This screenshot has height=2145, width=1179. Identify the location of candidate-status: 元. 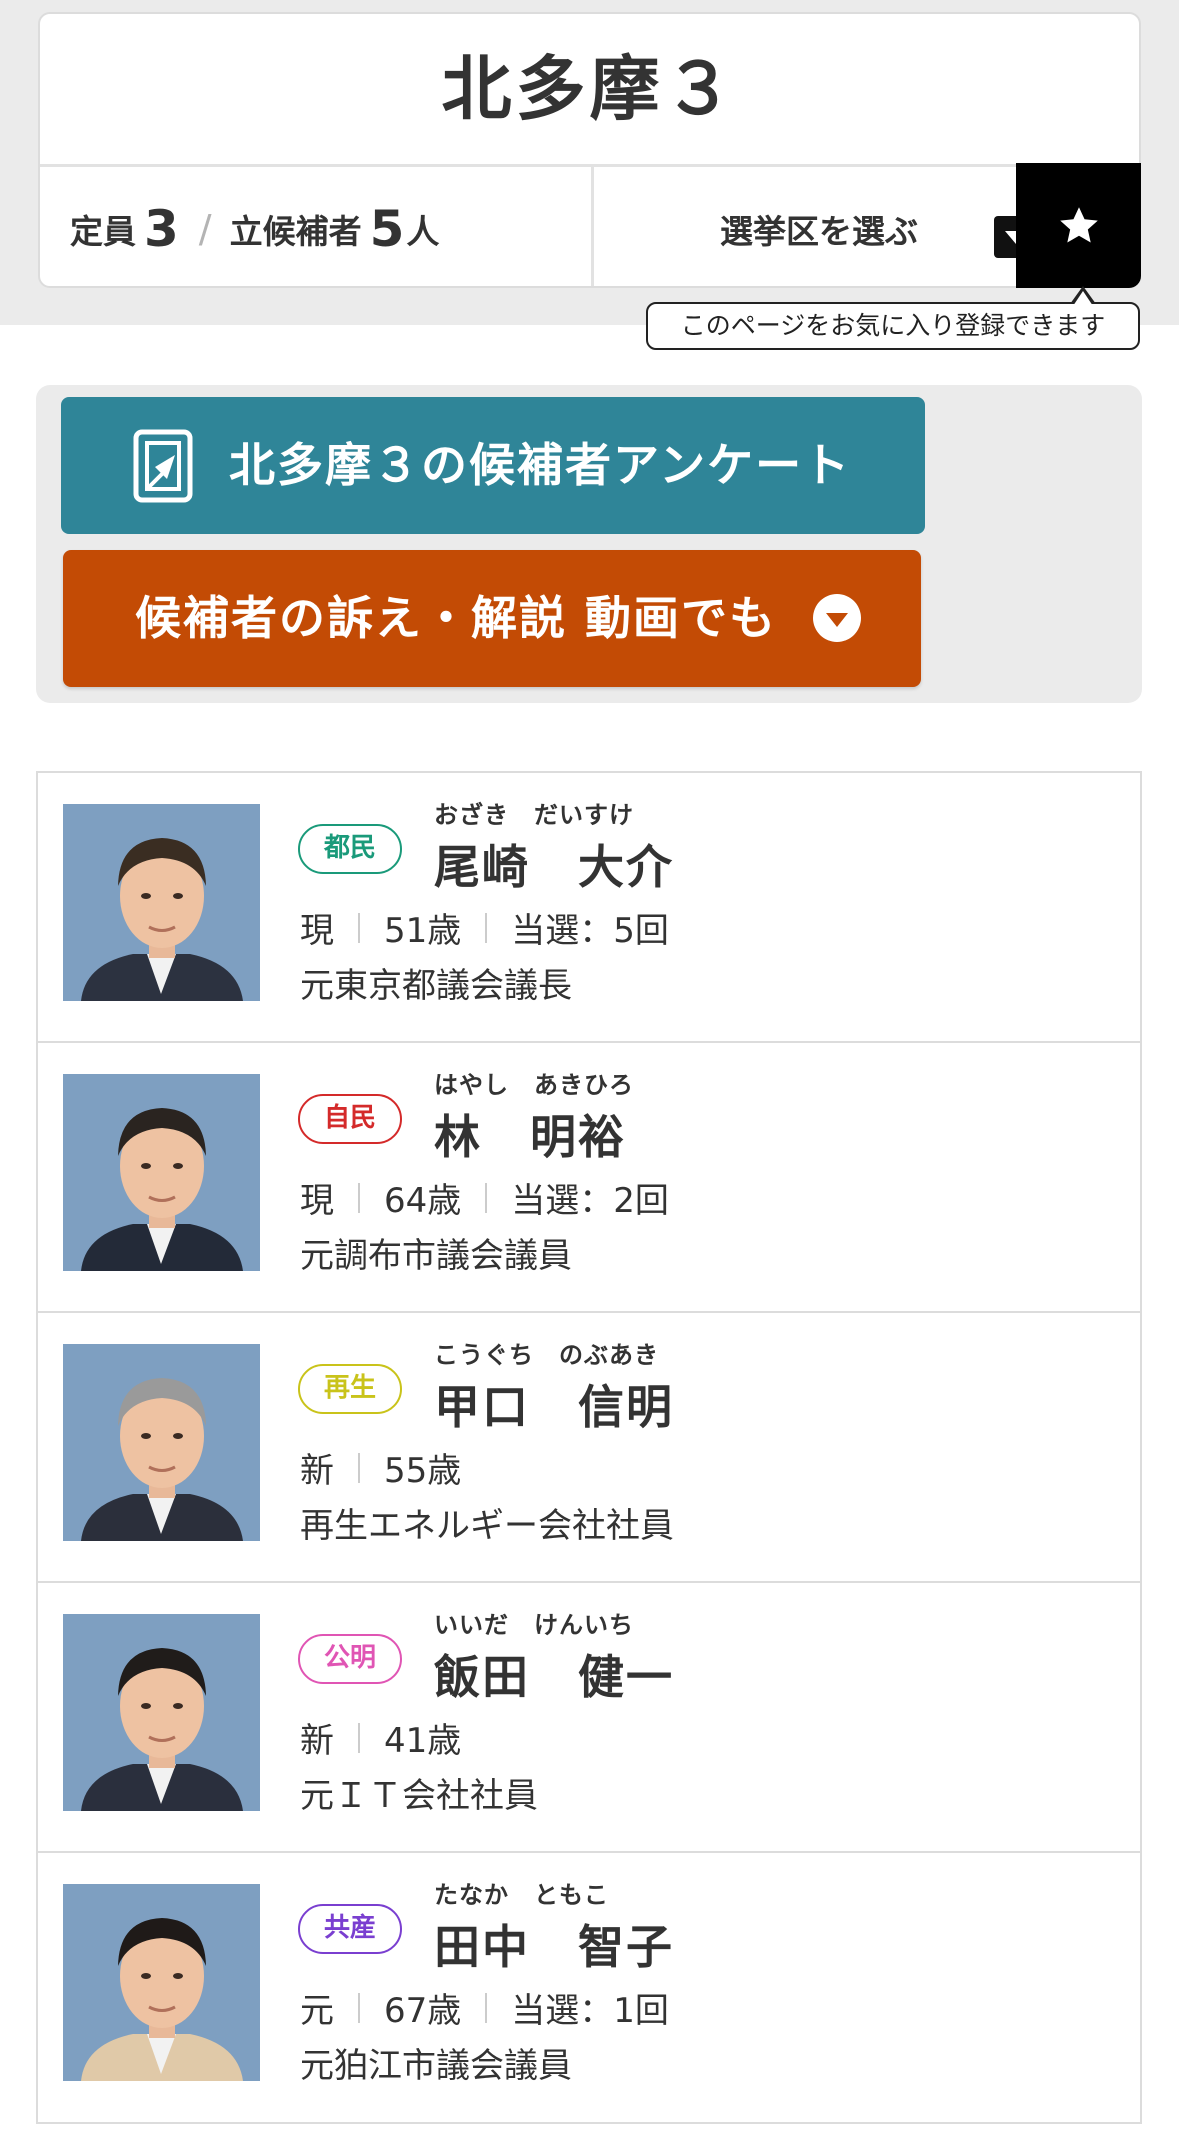
(317, 2011).